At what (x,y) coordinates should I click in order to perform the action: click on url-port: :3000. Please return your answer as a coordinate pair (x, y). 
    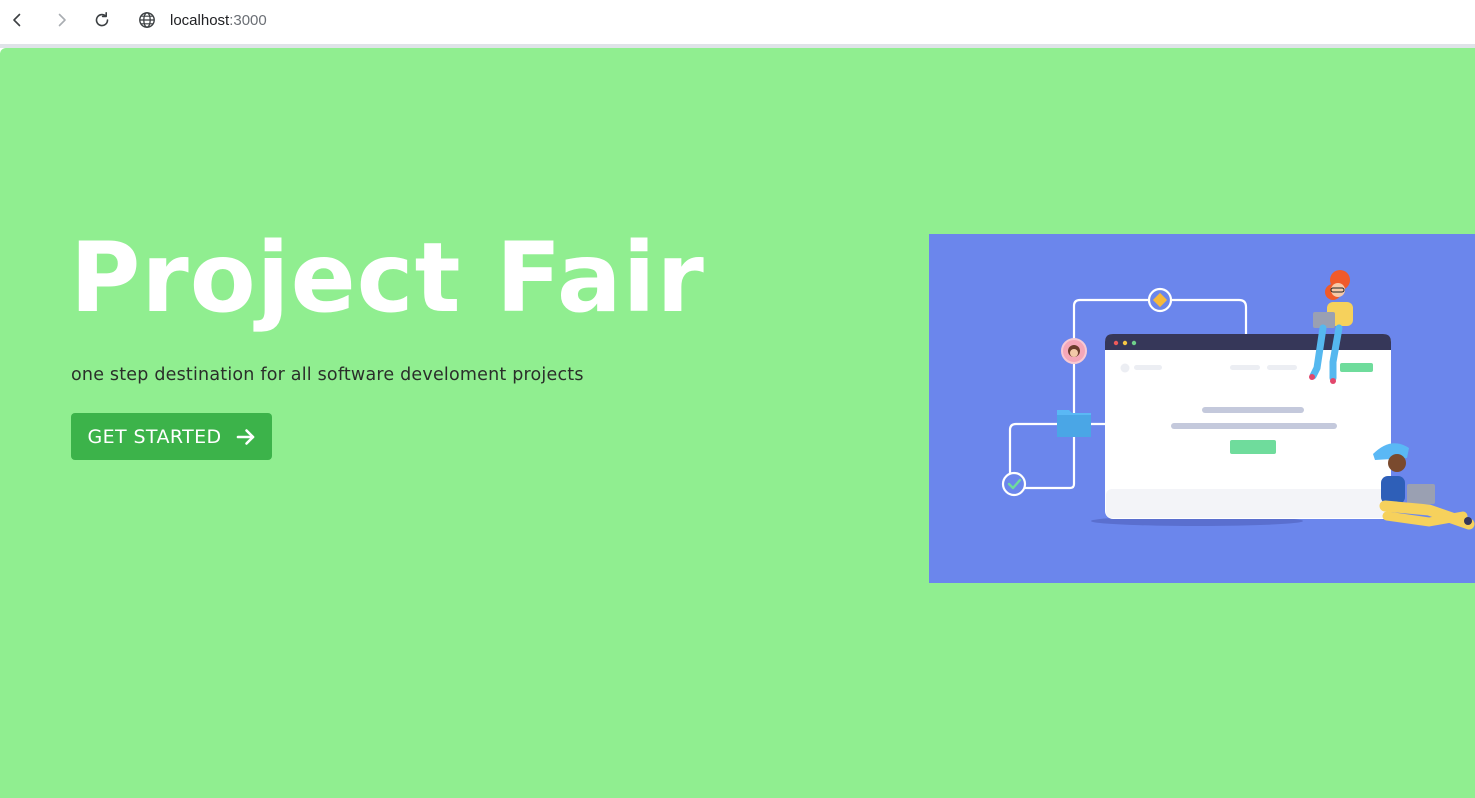
    Looking at the image, I should click on (248, 20).